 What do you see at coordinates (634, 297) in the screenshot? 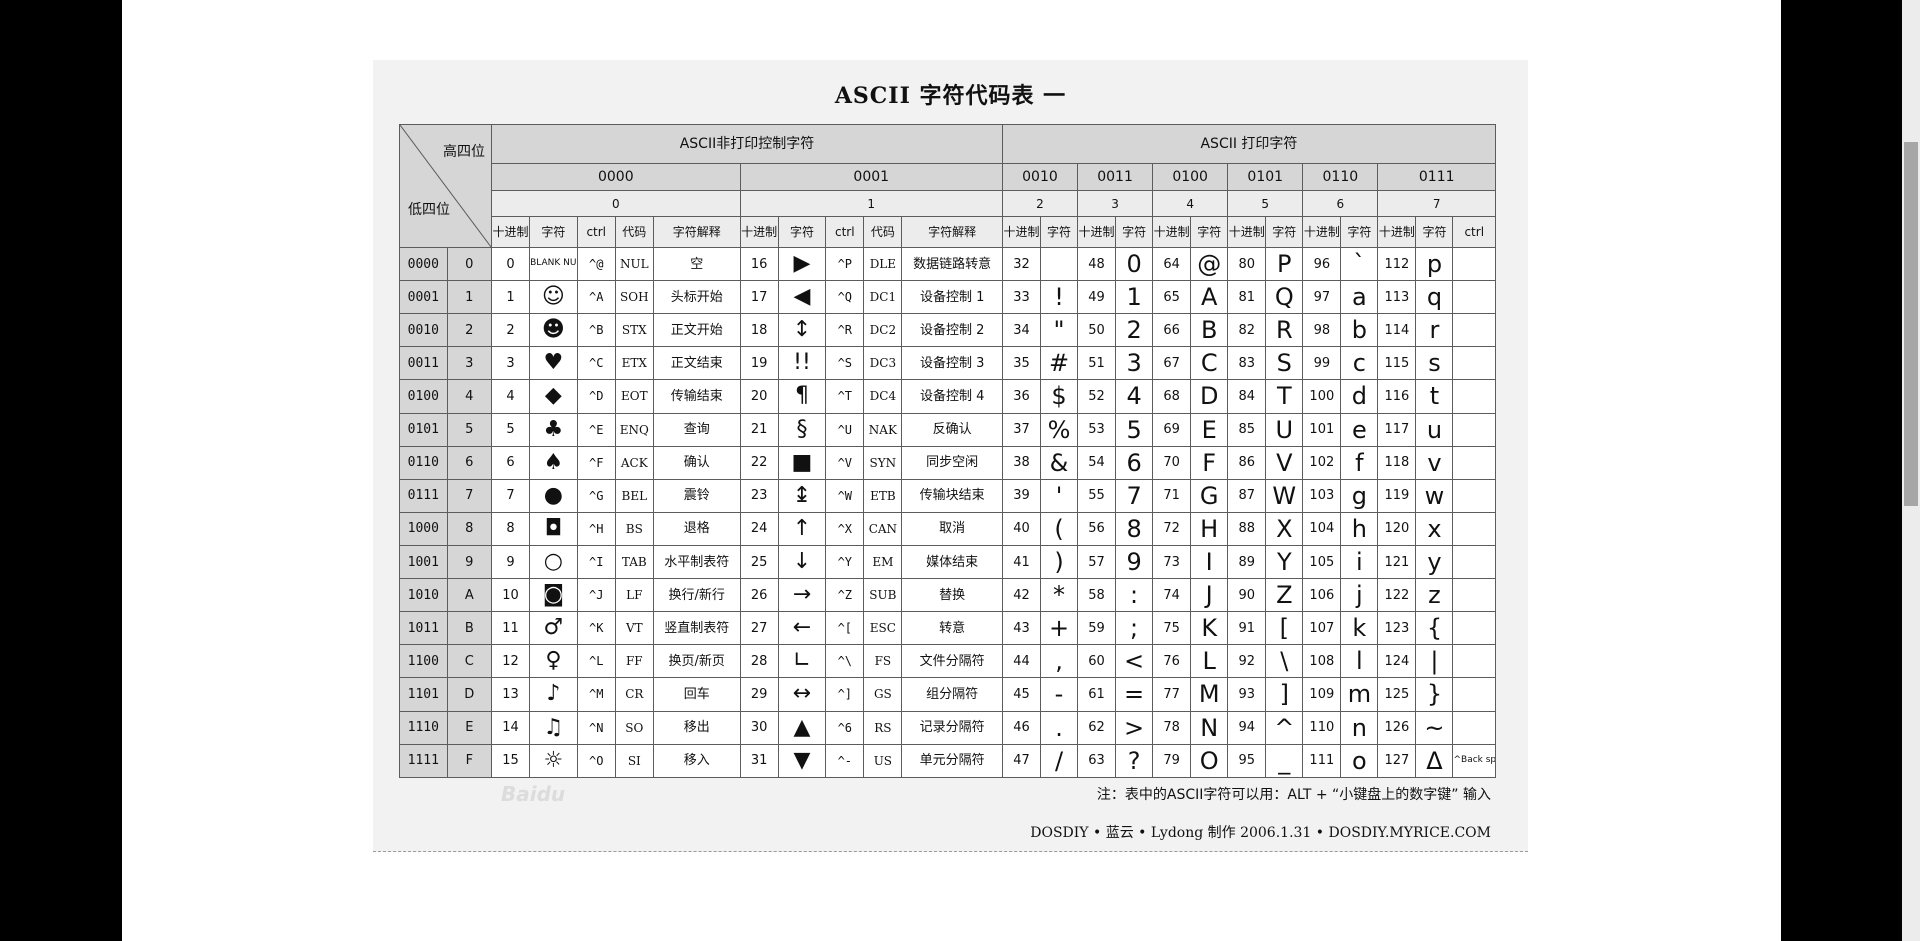
I see `cell-code: SOH` at bounding box center [634, 297].